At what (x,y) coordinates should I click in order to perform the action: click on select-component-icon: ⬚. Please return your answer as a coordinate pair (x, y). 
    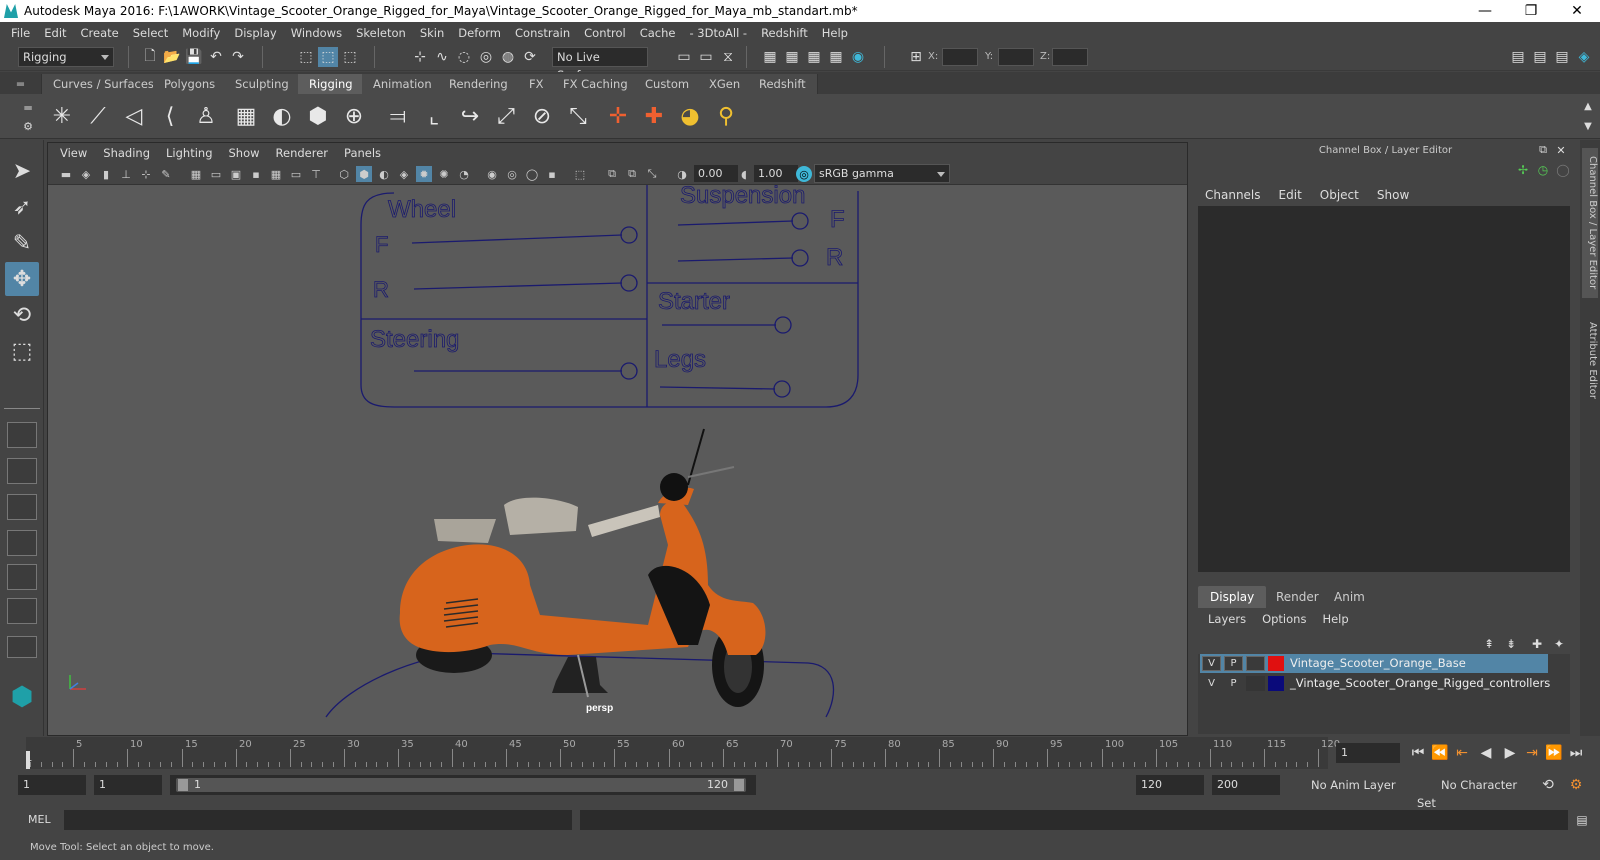
    Looking at the image, I should click on (350, 57).